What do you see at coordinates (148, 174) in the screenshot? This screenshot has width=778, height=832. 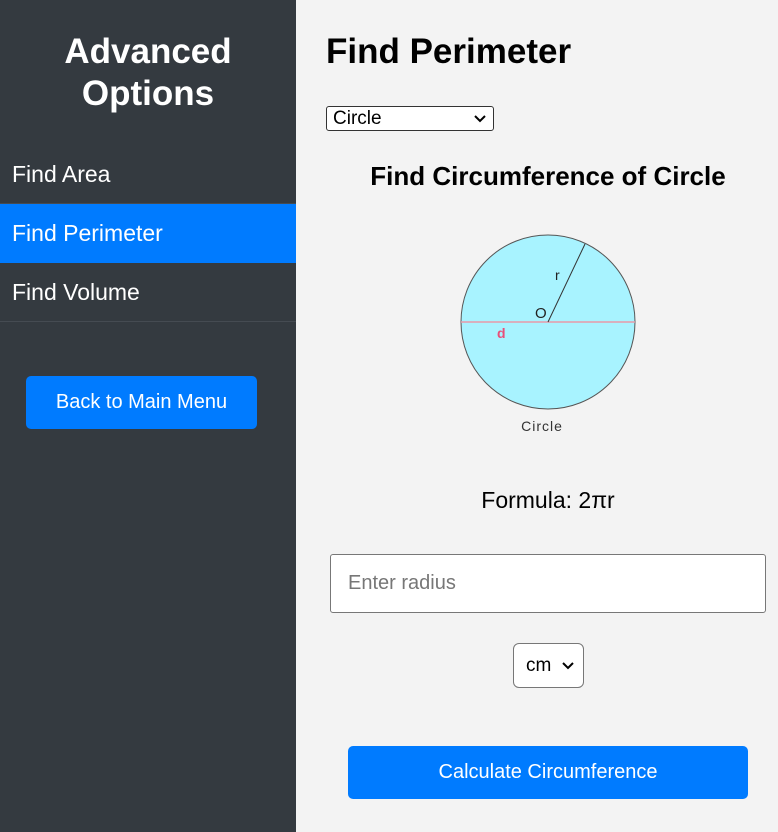 I see `sidebar-item-find-area: Find Area` at bounding box center [148, 174].